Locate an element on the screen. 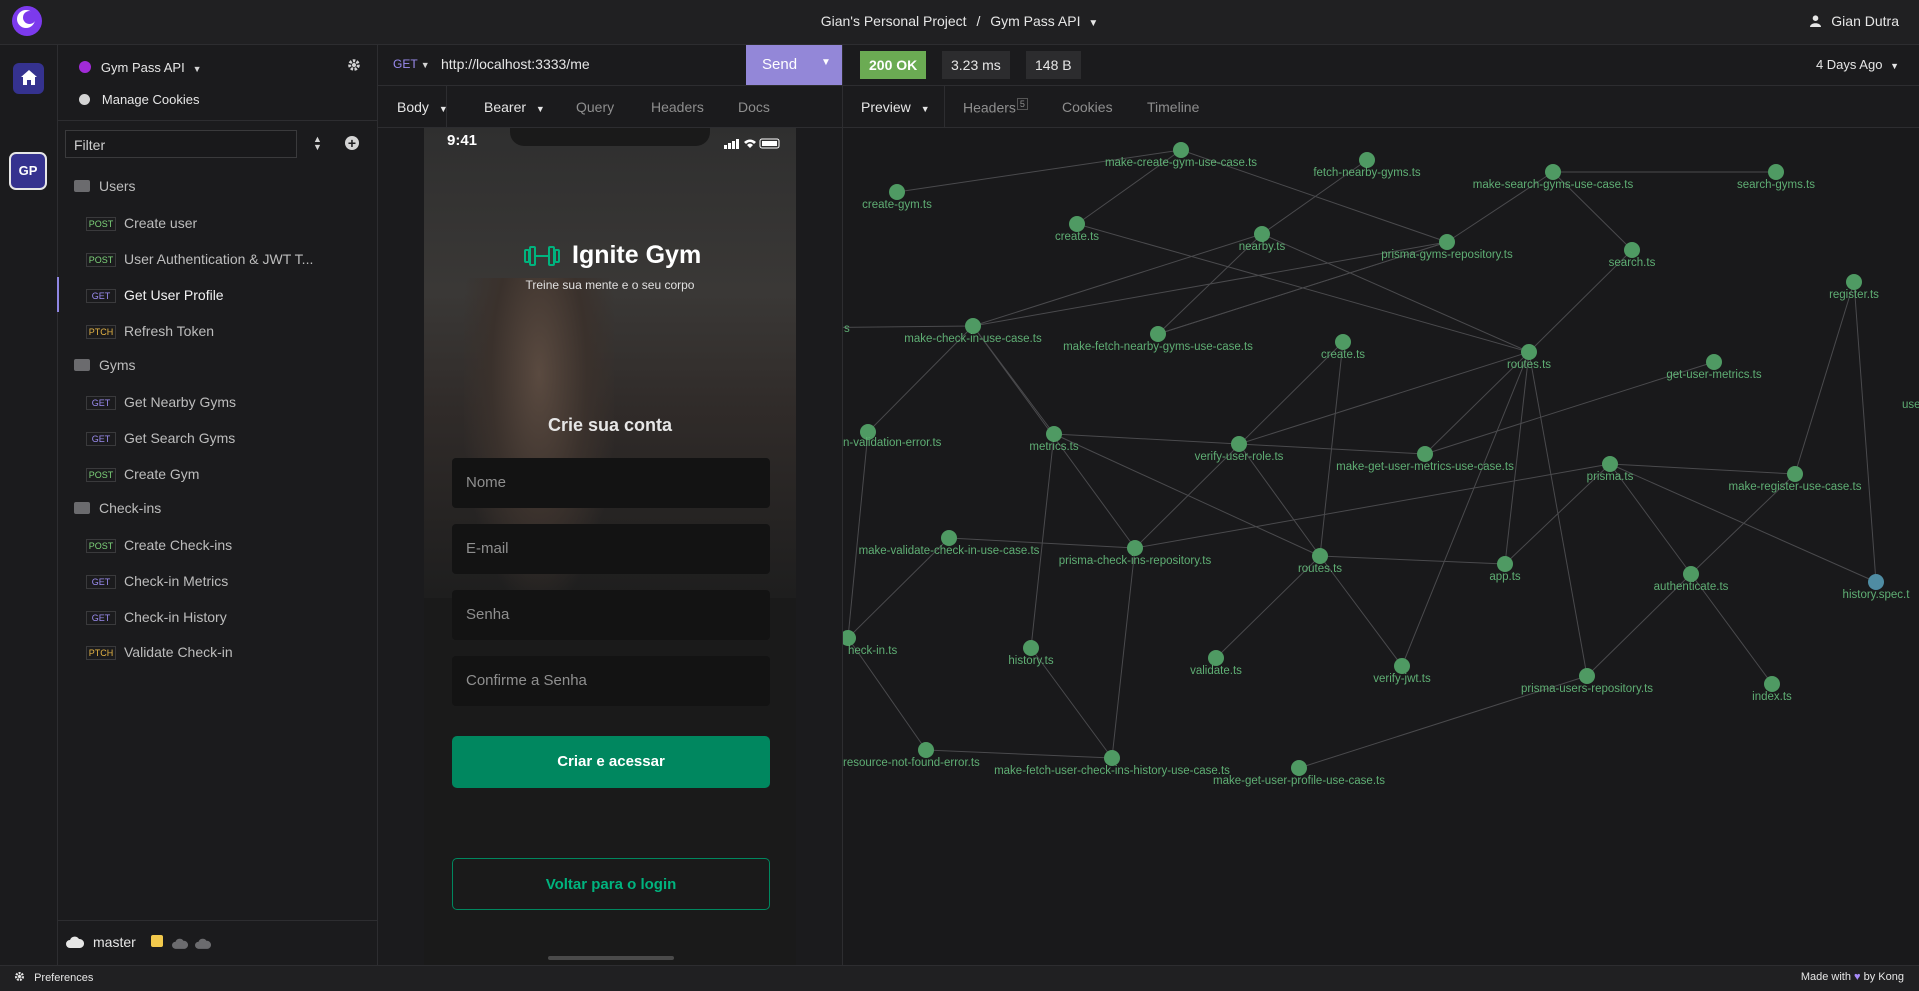 Image resolution: width=1919 pixels, height=991 pixels. home-button is located at coordinates (28, 78).